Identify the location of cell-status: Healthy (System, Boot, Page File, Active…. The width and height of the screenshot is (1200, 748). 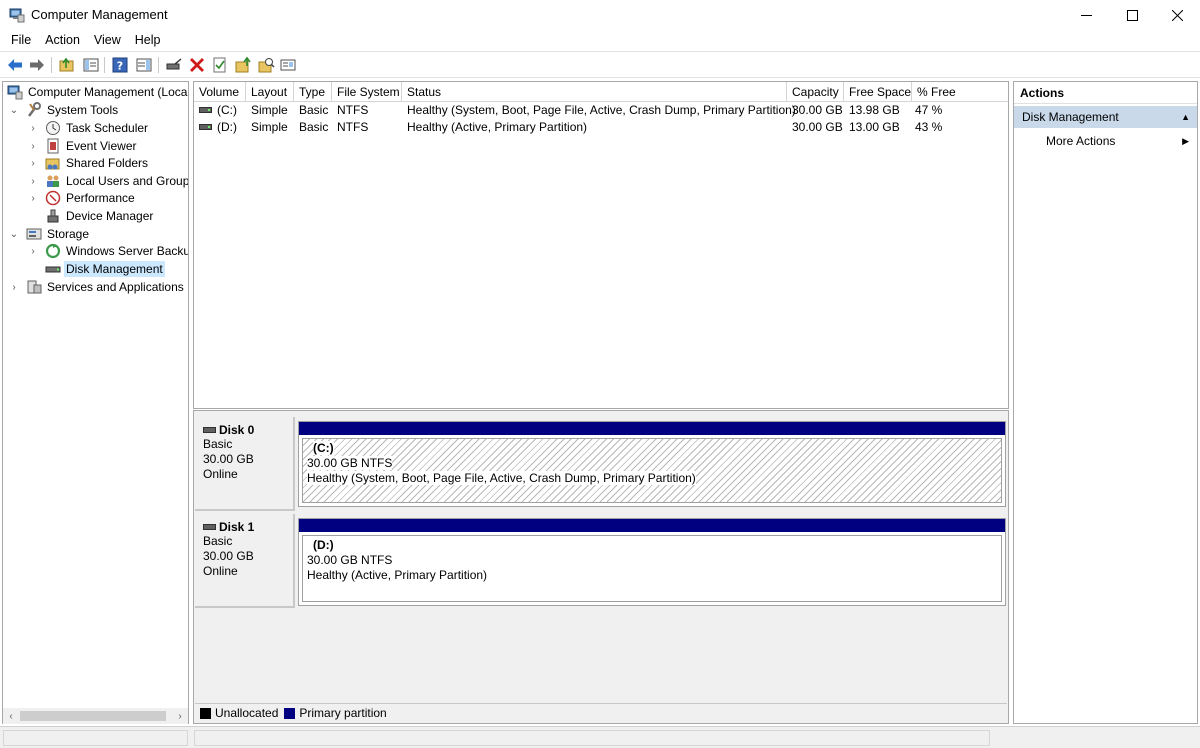
(601, 110).